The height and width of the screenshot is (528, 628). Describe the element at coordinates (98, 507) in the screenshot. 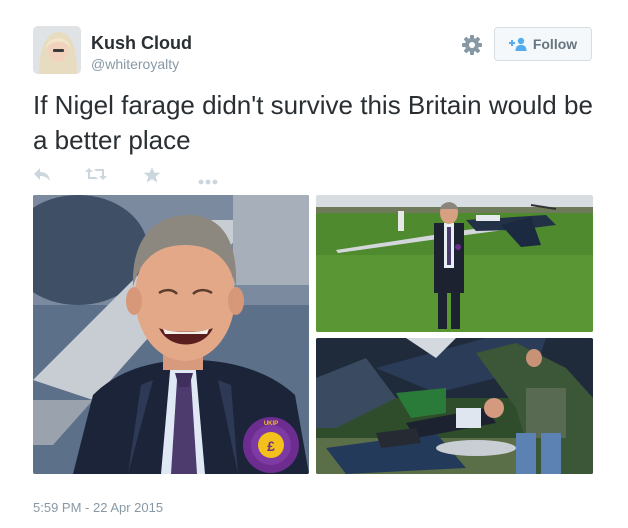

I see `tweet-timestamp: 5:59 PM - 22 Apr 2015` at that location.